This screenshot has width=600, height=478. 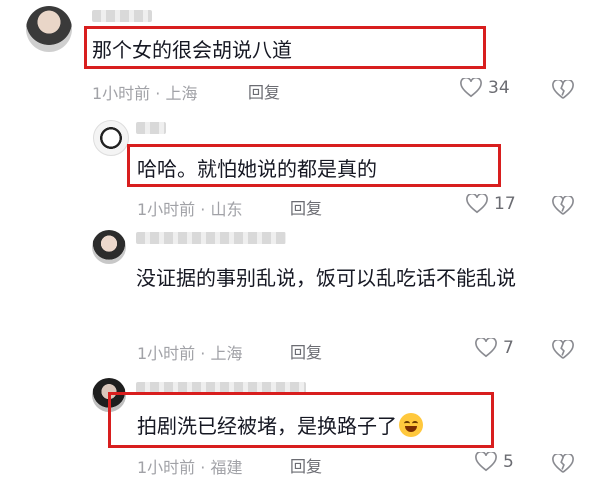 I want to click on like-count: 34, so click(x=499, y=88).